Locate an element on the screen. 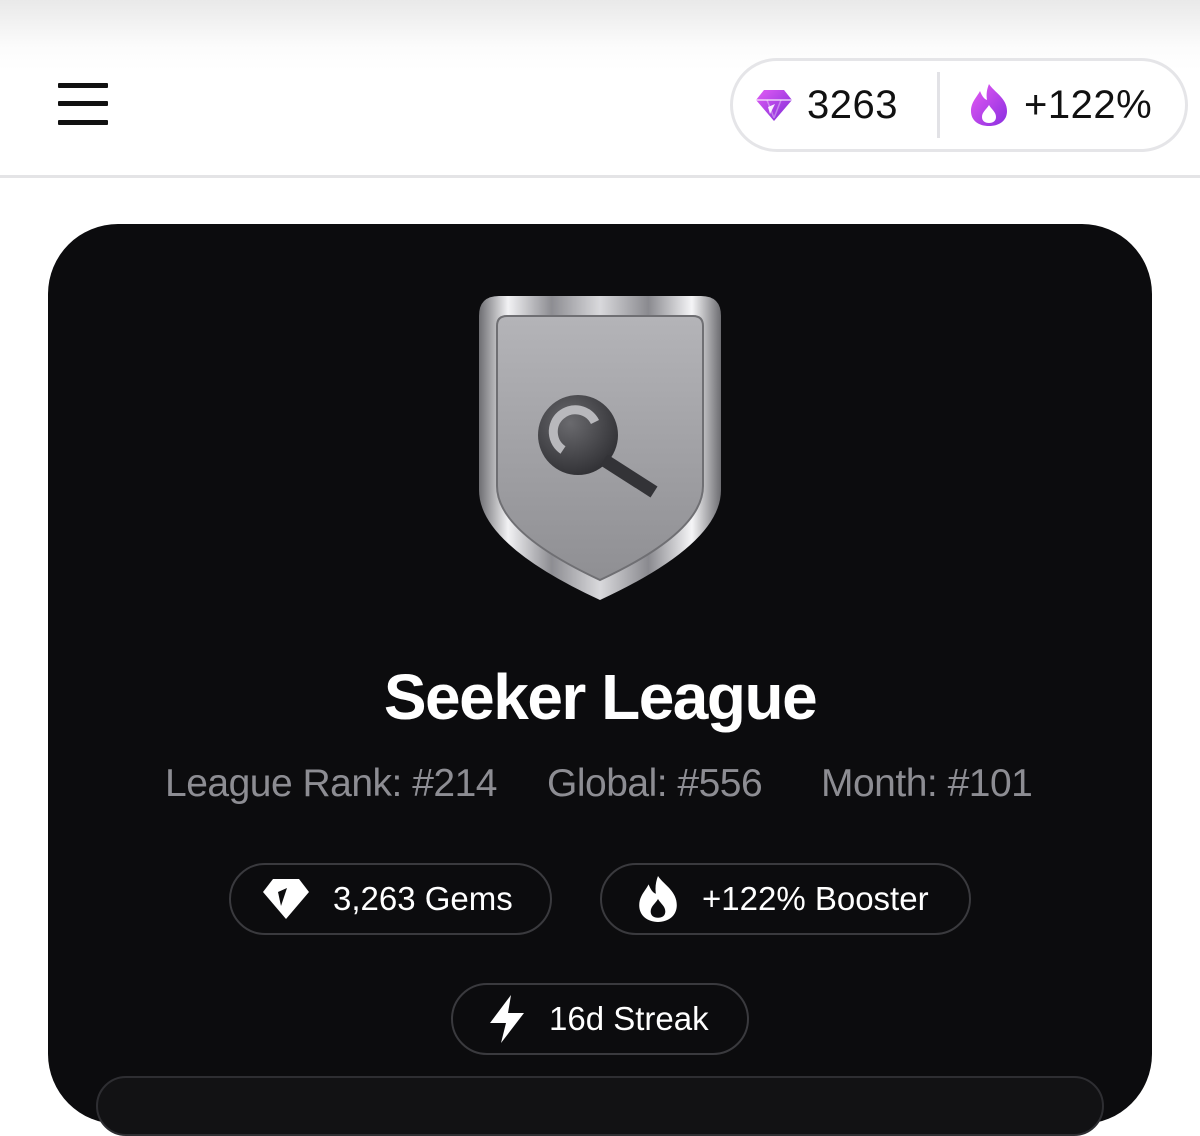 Image resolution: width=1200 pixels, height=1136 pixels. stats-pill: 3263 +122% is located at coordinates (959, 105).